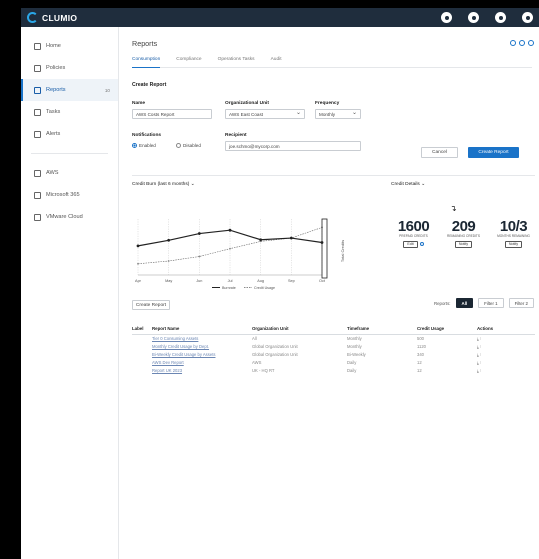  I want to click on chart-gridlines, so click(230, 247).